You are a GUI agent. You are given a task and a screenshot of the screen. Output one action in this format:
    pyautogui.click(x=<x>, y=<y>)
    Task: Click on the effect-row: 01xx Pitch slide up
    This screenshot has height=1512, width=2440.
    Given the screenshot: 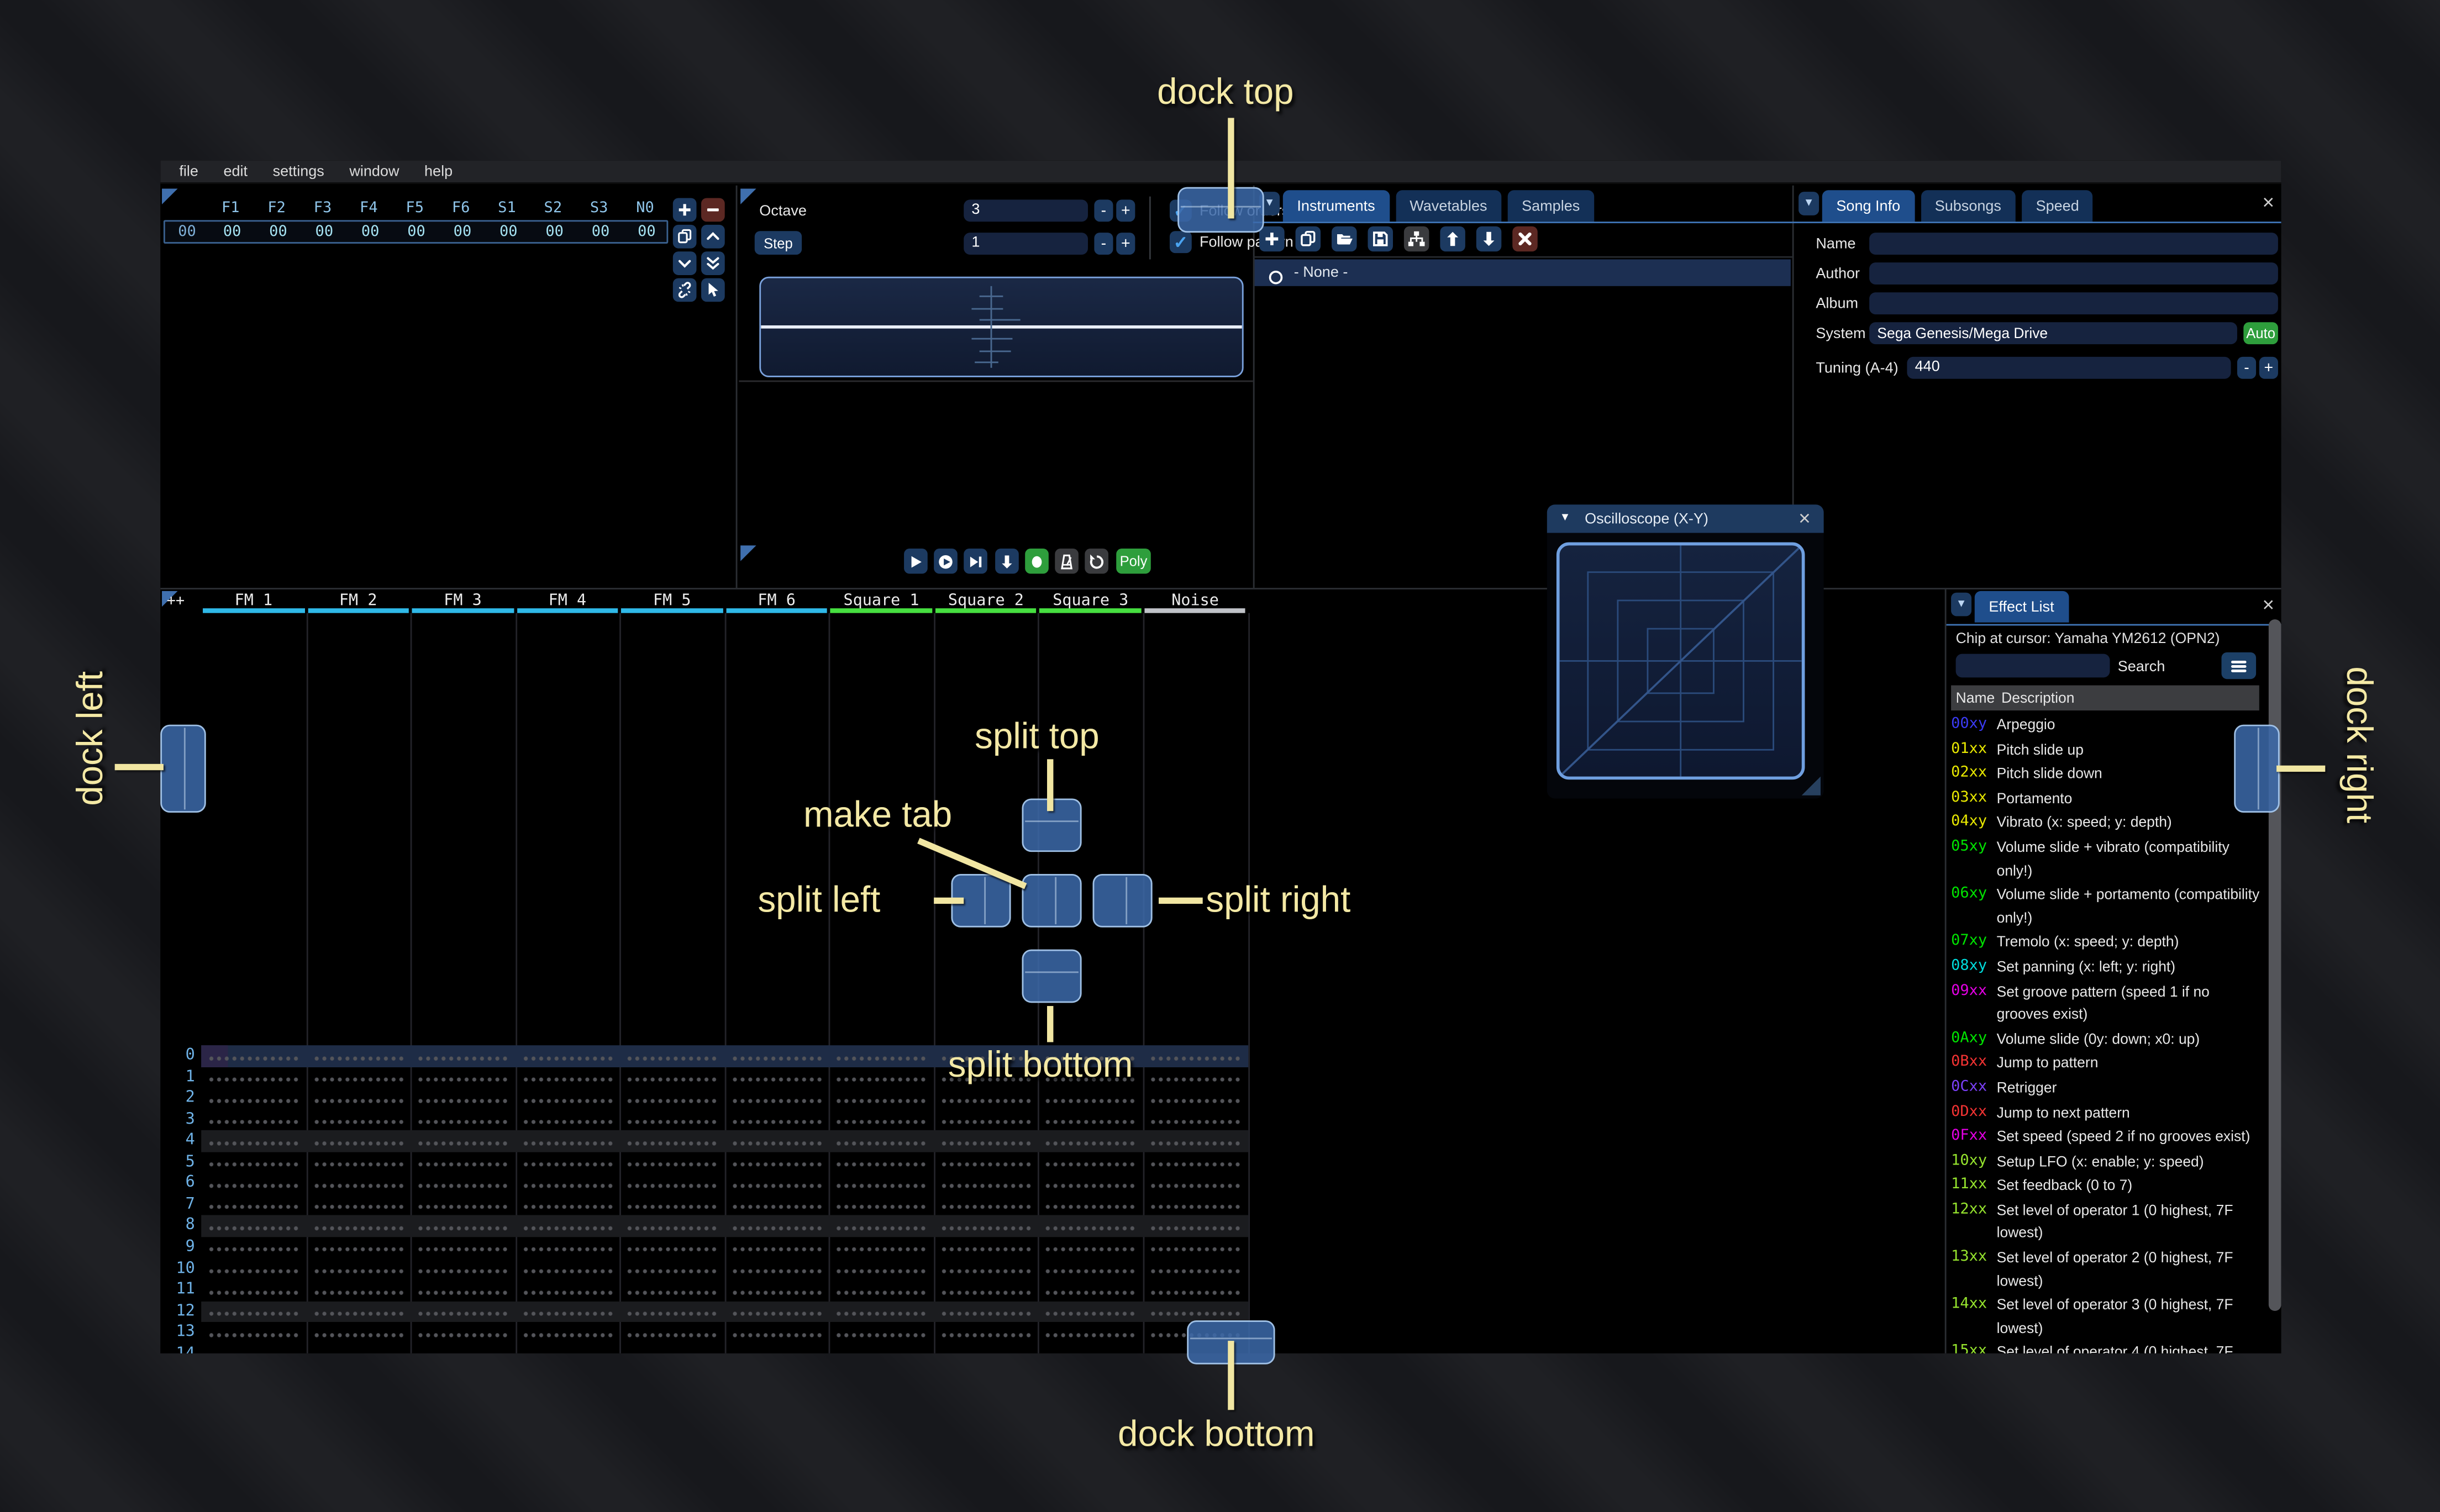 What is the action you would take?
    pyautogui.click(x=2108, y=749)
    